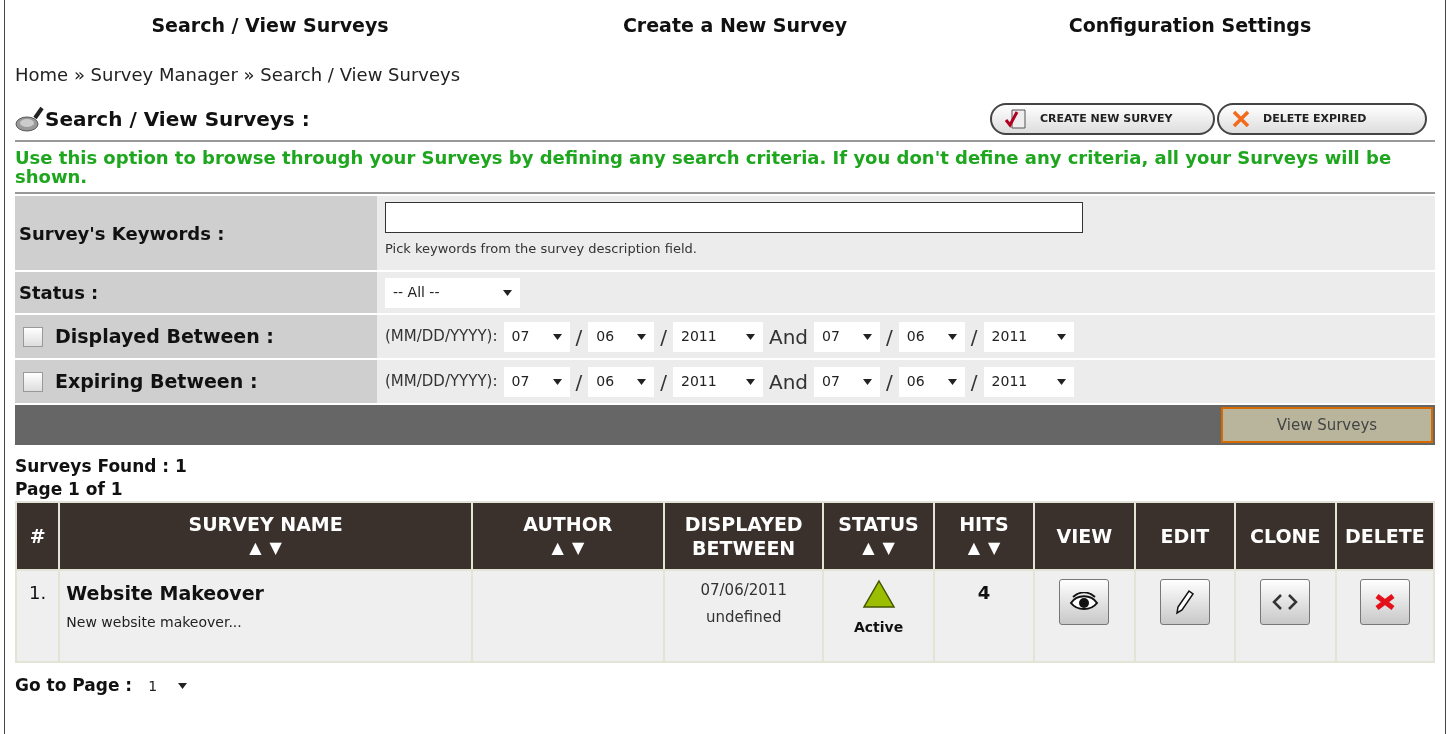 The width and height of the screenshot is (1450, 734). I want to click on code-brackets-icon, so click(1285, 602).